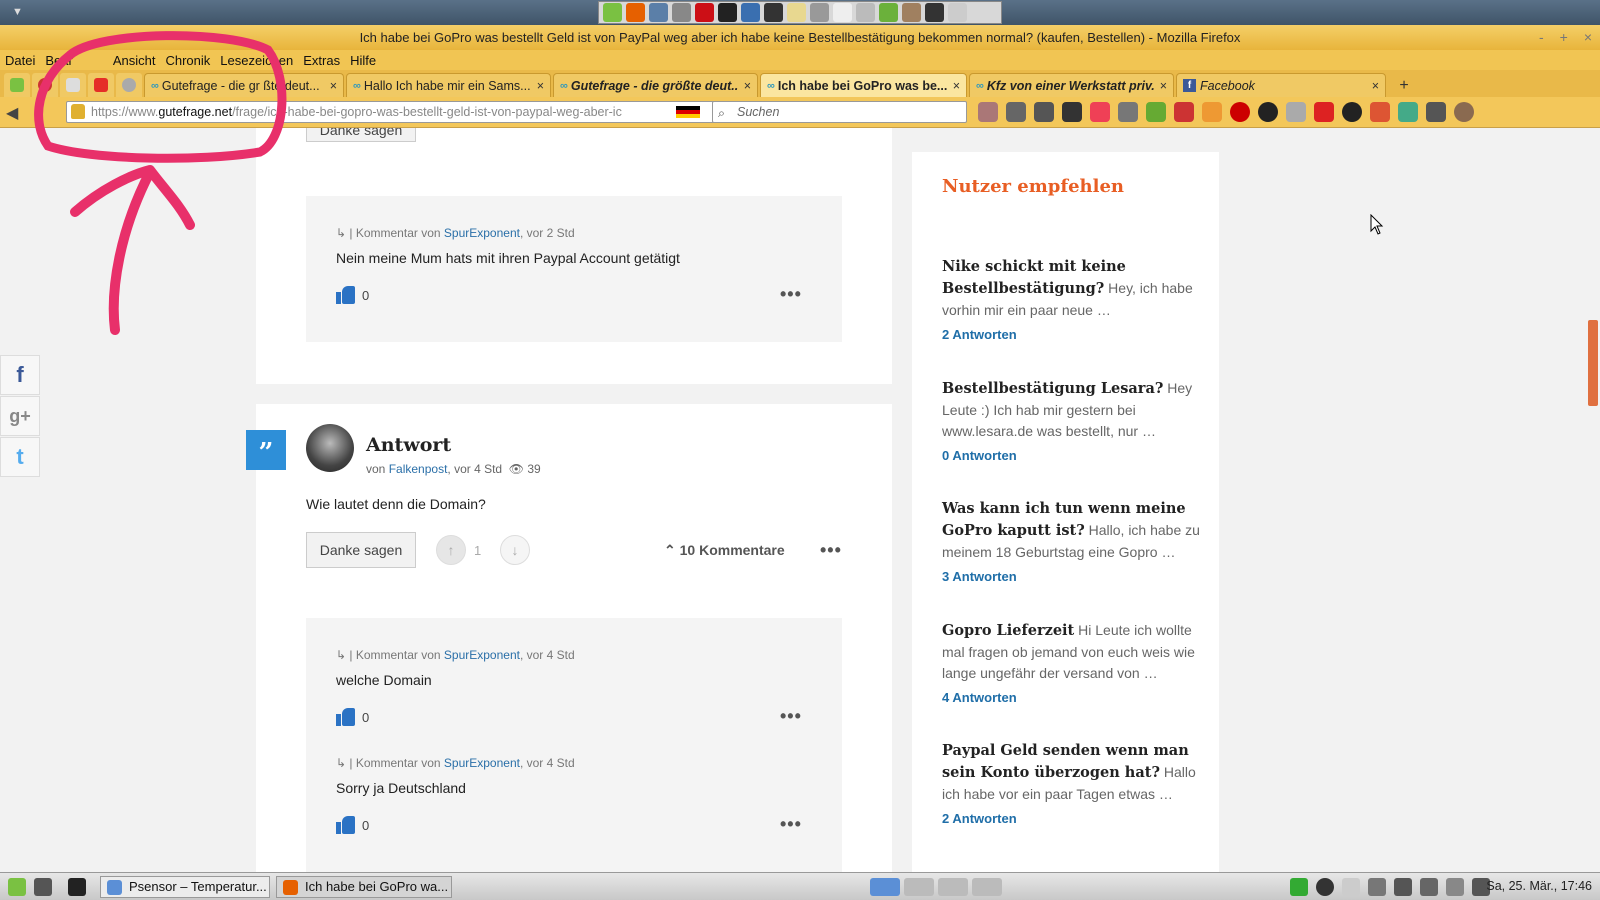  I want to click on tab-gopro-active: ∞ Ich habe bei GoPro was be... ×, so click(863, 85).